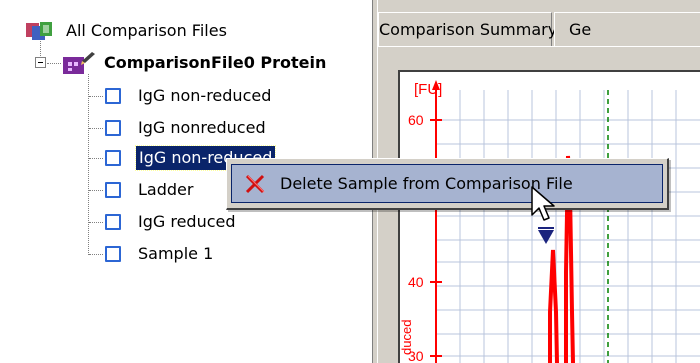 The width and height of the screenshot is (700, 363). What do you see at coordinates (539, 46) in the screenshot?
I see `tab-strip-divider` at bounding box center [539, 46].